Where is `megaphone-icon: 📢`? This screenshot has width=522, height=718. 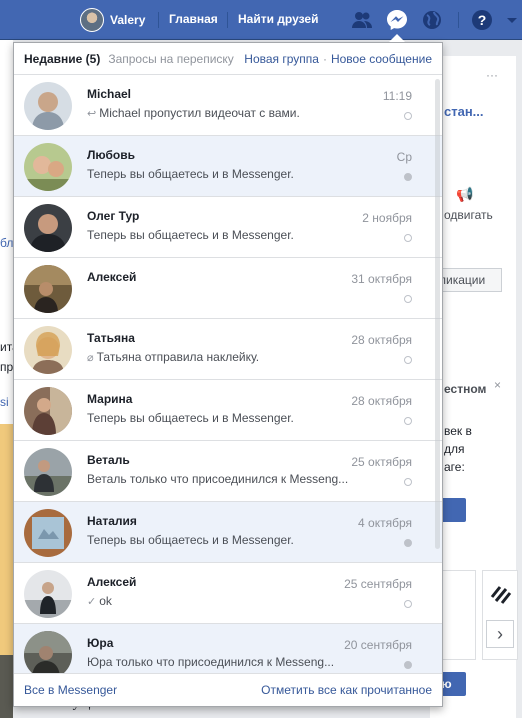
megaphone-icon: 📢 is located at coordinates (465, 194).